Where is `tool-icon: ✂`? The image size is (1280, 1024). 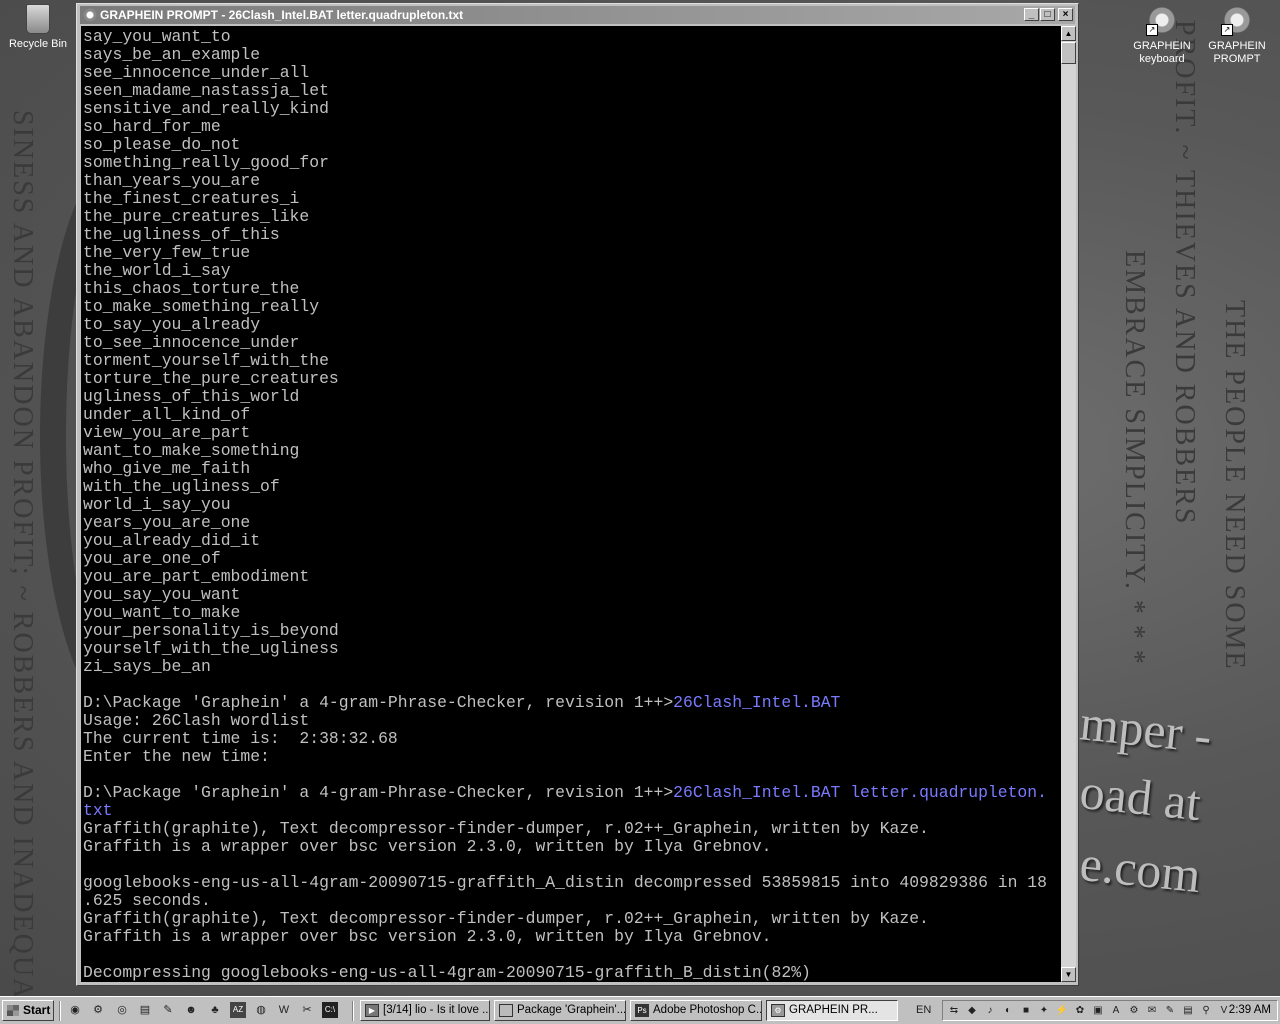 tool-icon: ✂ is located at coordinates (307, 1010).